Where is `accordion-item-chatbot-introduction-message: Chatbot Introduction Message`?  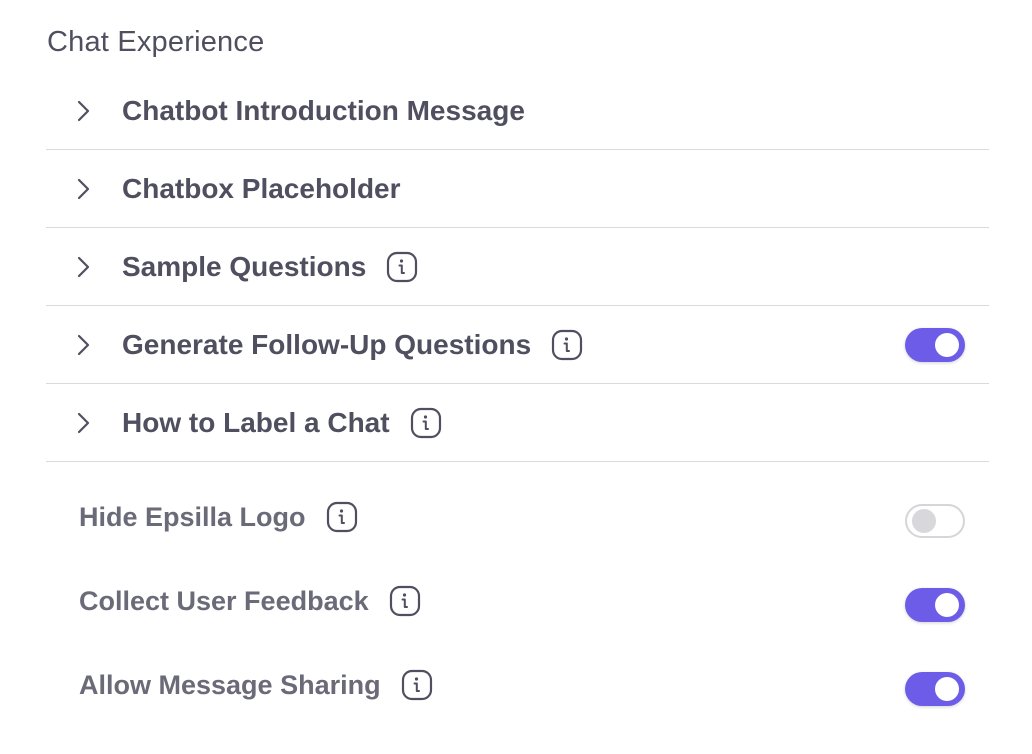
accordion-item-chatbot-introduction-message: Chatbot Introduction Message is located at coordinates (517, 111).